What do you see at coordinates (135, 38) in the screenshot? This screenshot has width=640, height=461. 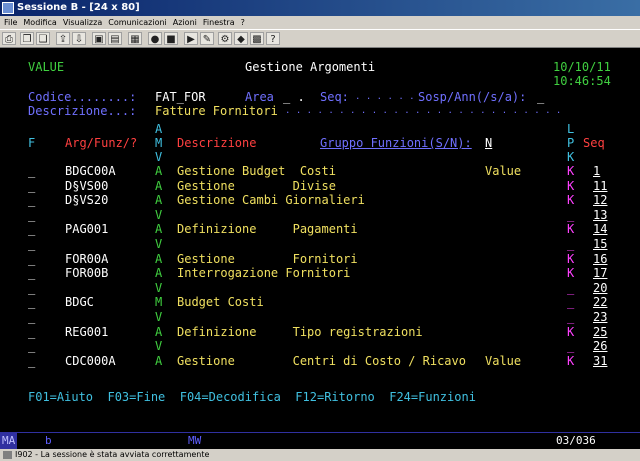 I see `clipboard-icon: ▦` at bounding box center [135, 38].